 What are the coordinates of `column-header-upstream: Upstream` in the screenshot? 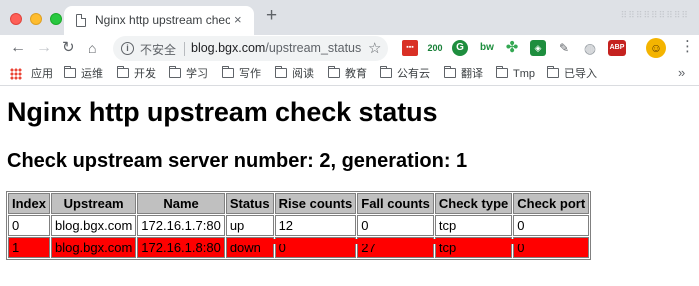 It's located at (93, 203).